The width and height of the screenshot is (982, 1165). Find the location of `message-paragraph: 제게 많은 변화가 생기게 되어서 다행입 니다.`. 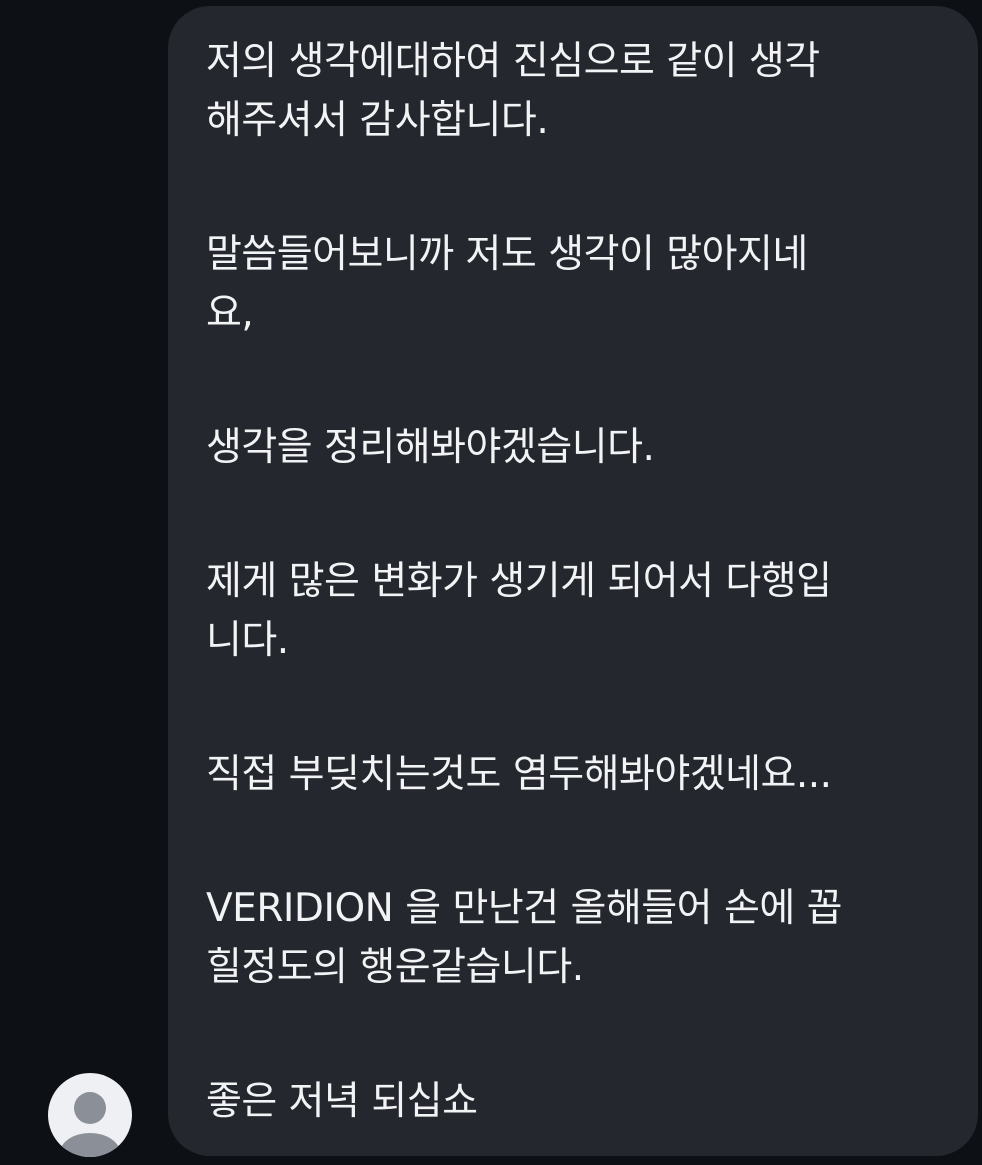

message-paragraph: 제게 많은 변화가 생기게 되어서 다행입 니다. is located at coordinates (519, 611).